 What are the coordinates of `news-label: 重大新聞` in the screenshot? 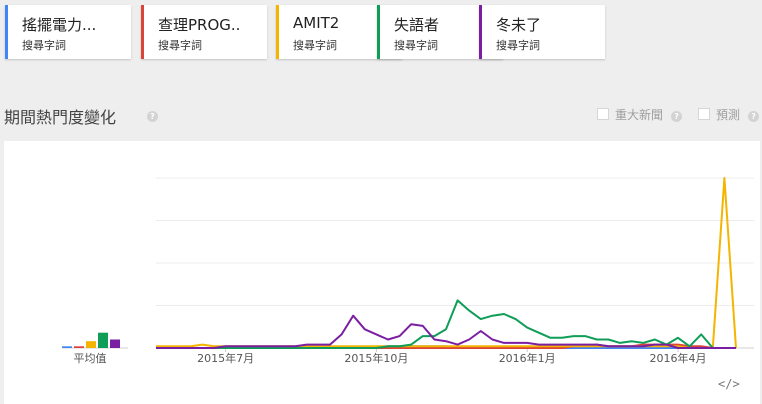 It's located at (639, 115).